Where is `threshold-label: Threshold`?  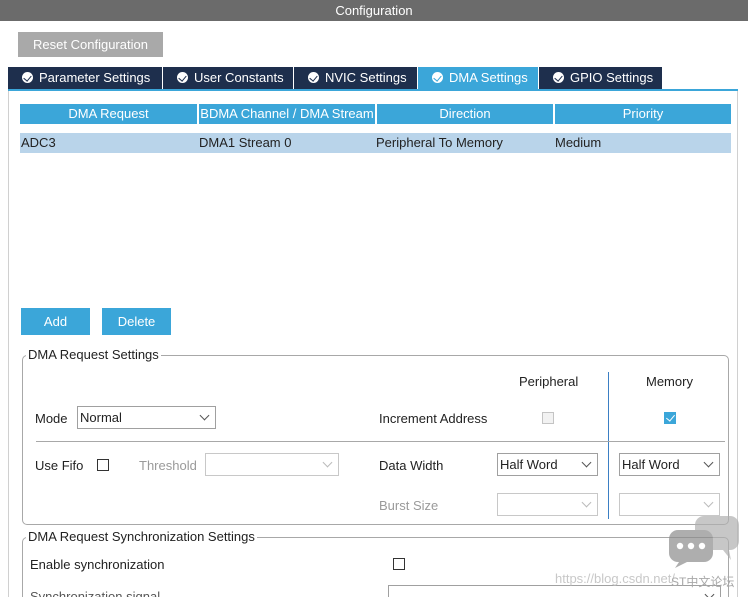 threshold-label: Threshold is located at coordinates (168, 465).